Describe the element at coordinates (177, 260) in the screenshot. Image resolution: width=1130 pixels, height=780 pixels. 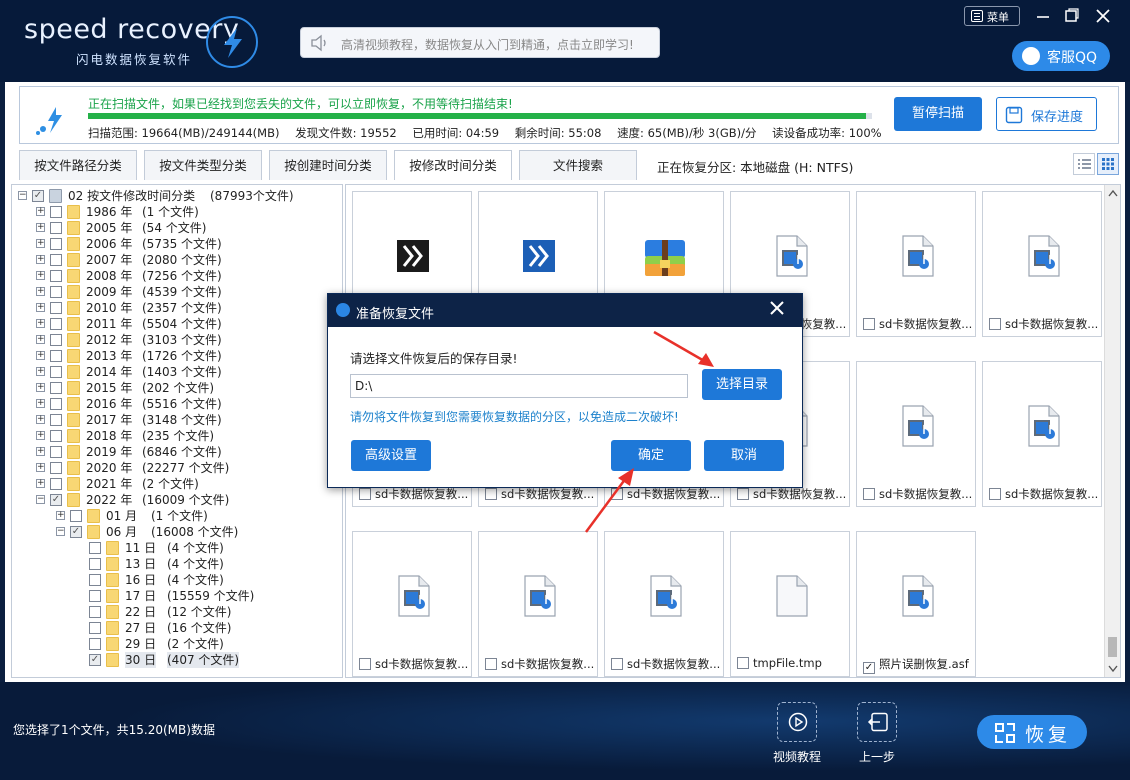
I see `tree-year-node: +2007 年 (2080 个文件)` at that location.